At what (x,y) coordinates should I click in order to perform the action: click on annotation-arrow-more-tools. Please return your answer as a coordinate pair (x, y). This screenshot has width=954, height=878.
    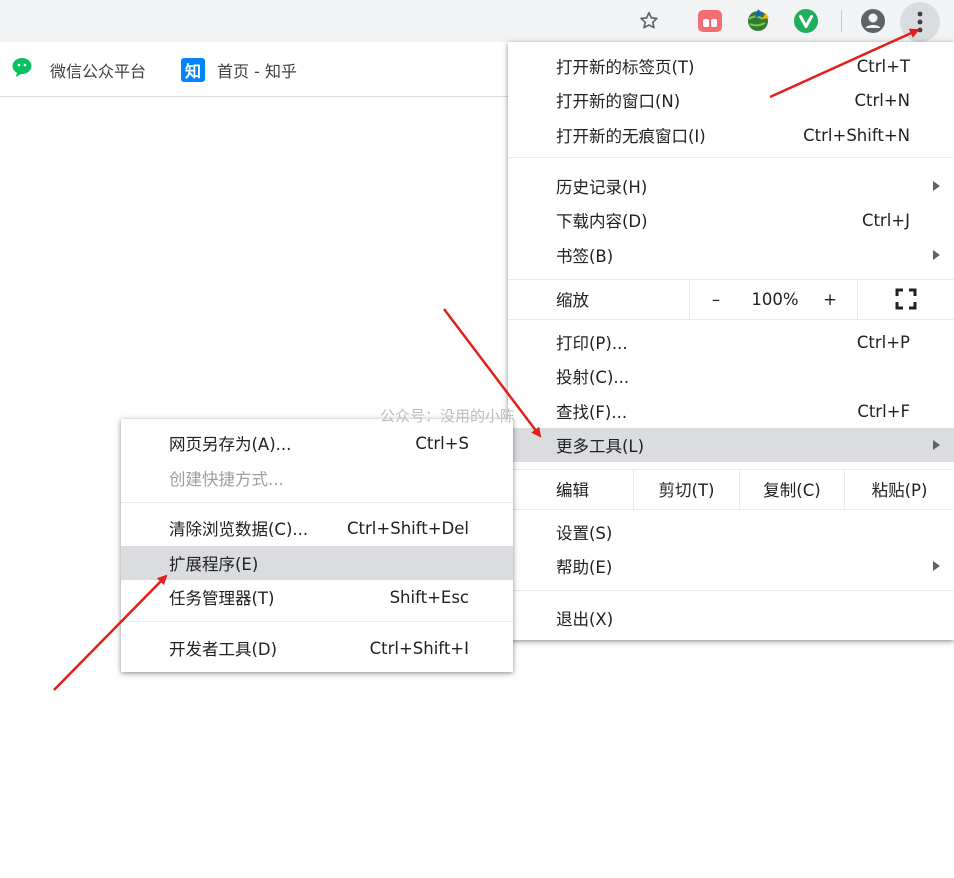
    Looking at the image, I should click on (492, 373).